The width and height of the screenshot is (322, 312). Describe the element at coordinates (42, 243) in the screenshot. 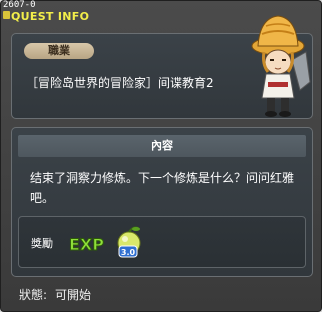

I see `reward-label: 獎勵` at that location.